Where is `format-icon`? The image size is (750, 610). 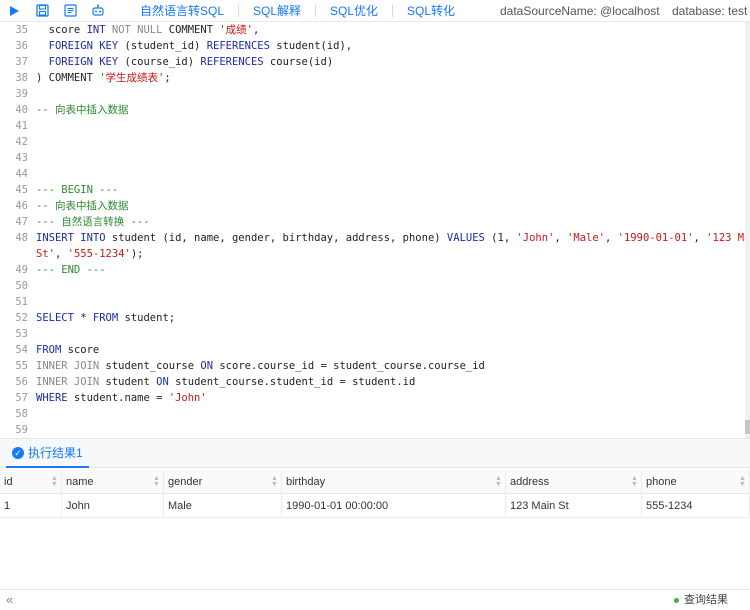 format-icon is located at coordinates (70, 11).